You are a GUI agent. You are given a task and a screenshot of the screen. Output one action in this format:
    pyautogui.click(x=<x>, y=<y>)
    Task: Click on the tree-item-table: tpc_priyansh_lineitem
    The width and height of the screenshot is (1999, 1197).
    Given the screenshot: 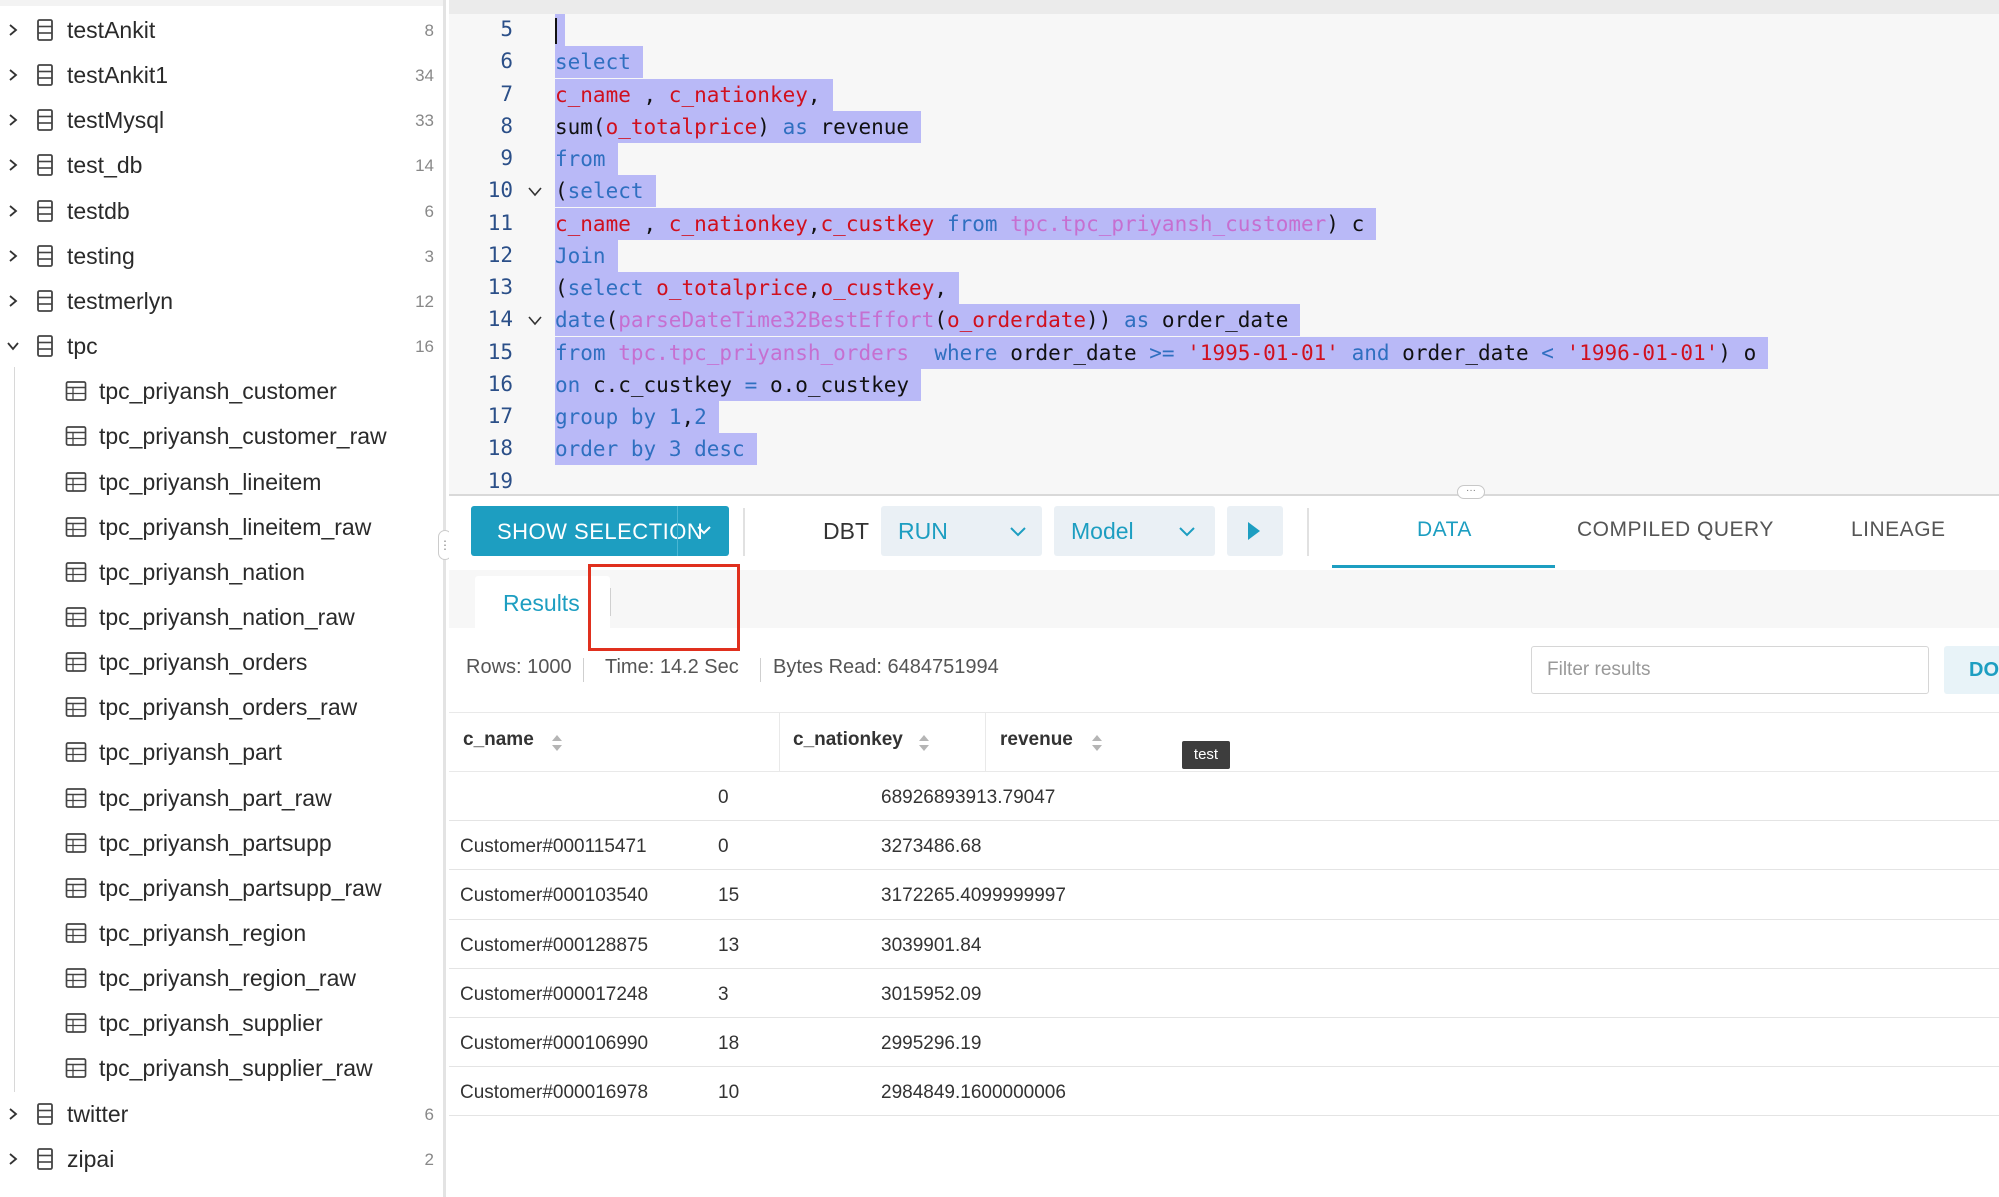 What is the action you would take?
    pyautogui.click(x=221, y=482)
    